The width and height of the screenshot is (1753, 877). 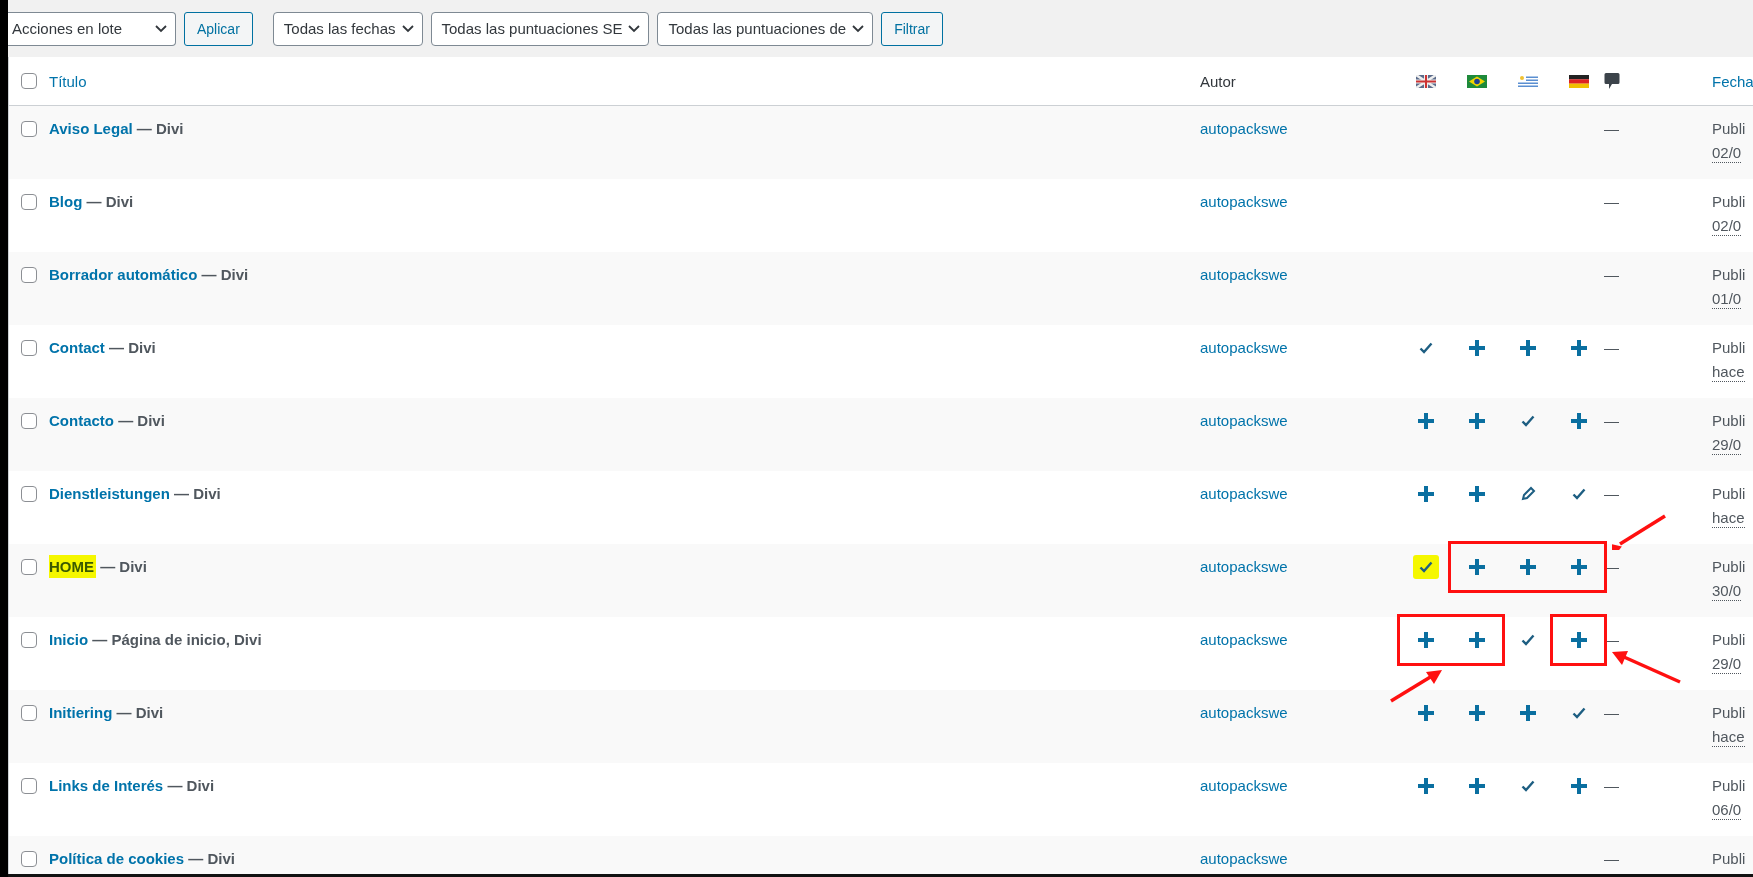 I want to click on publish-date: hace, so click(x=1728, y=372).